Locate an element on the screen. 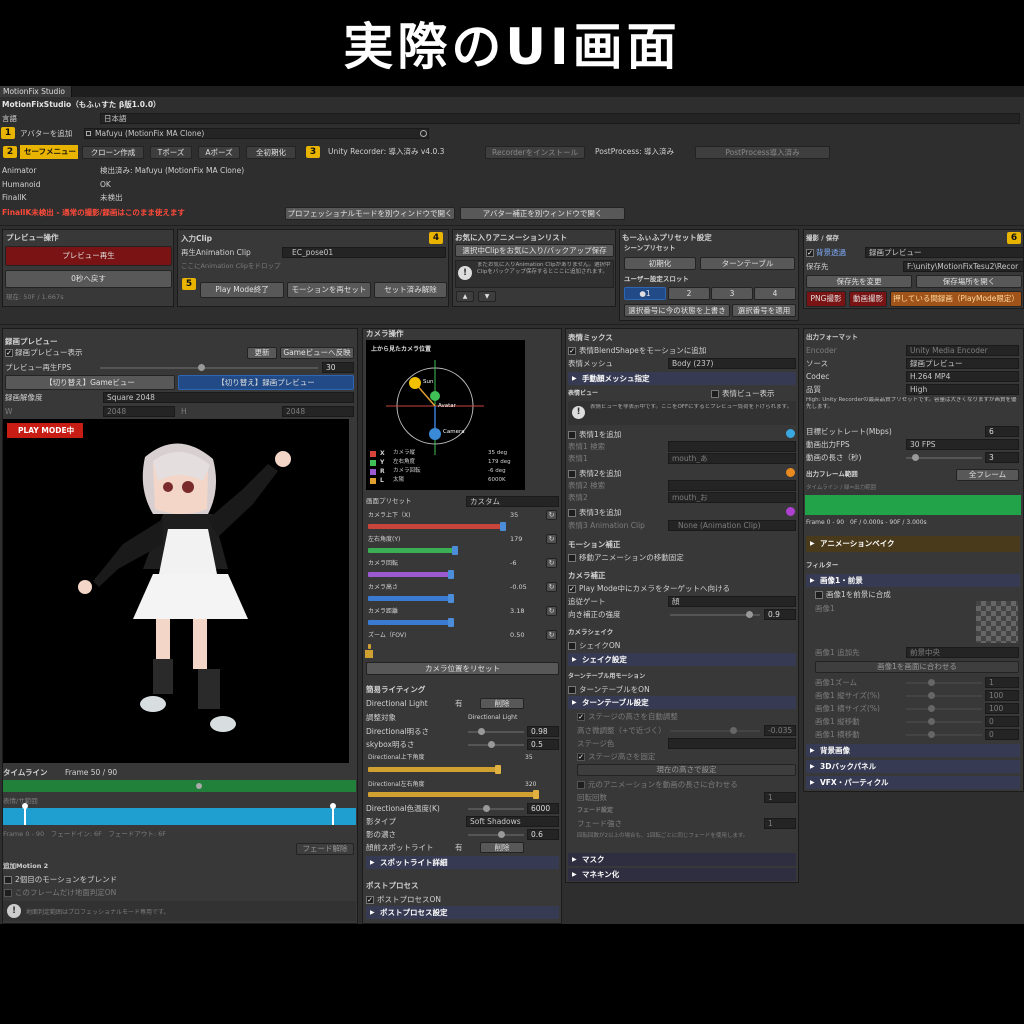  img-adjust-value: 100 is located at coordinates (1002, 708).